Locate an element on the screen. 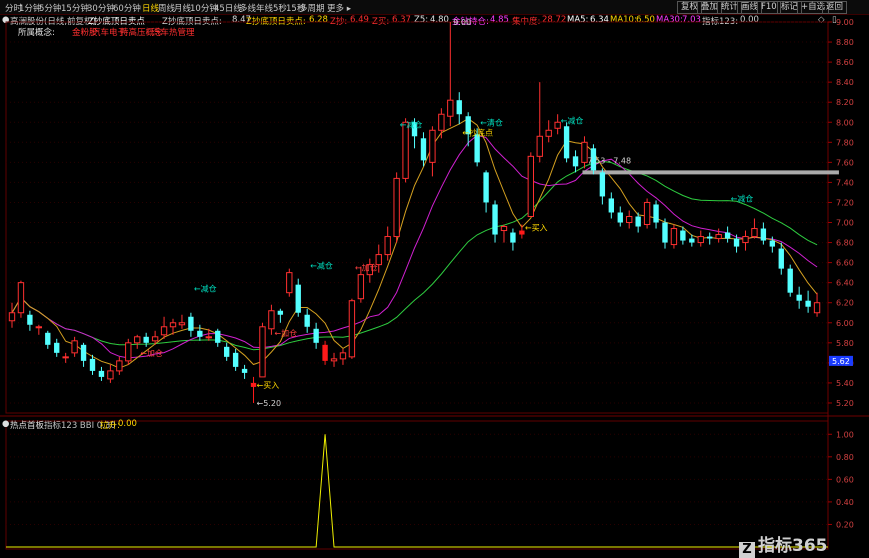  y-tick-label: 6.40 is located at coordinates (845, 283).